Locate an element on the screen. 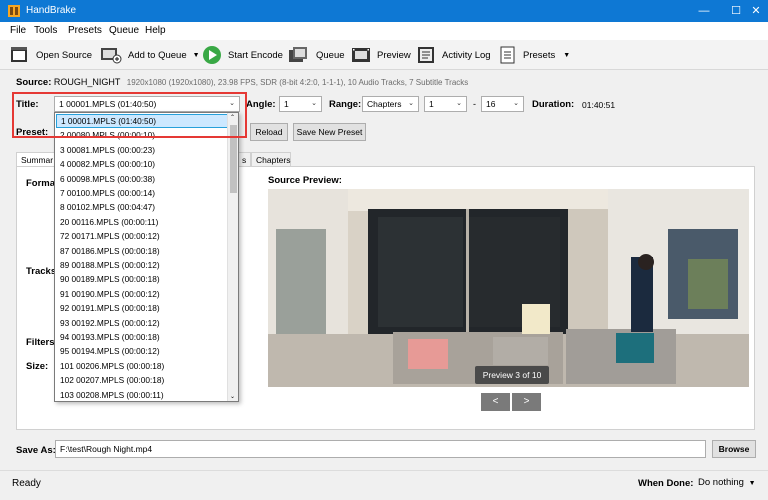 This screenshot has height=500, width=768. start-encode-label: Start Encode is located at coordinates (255, 55).